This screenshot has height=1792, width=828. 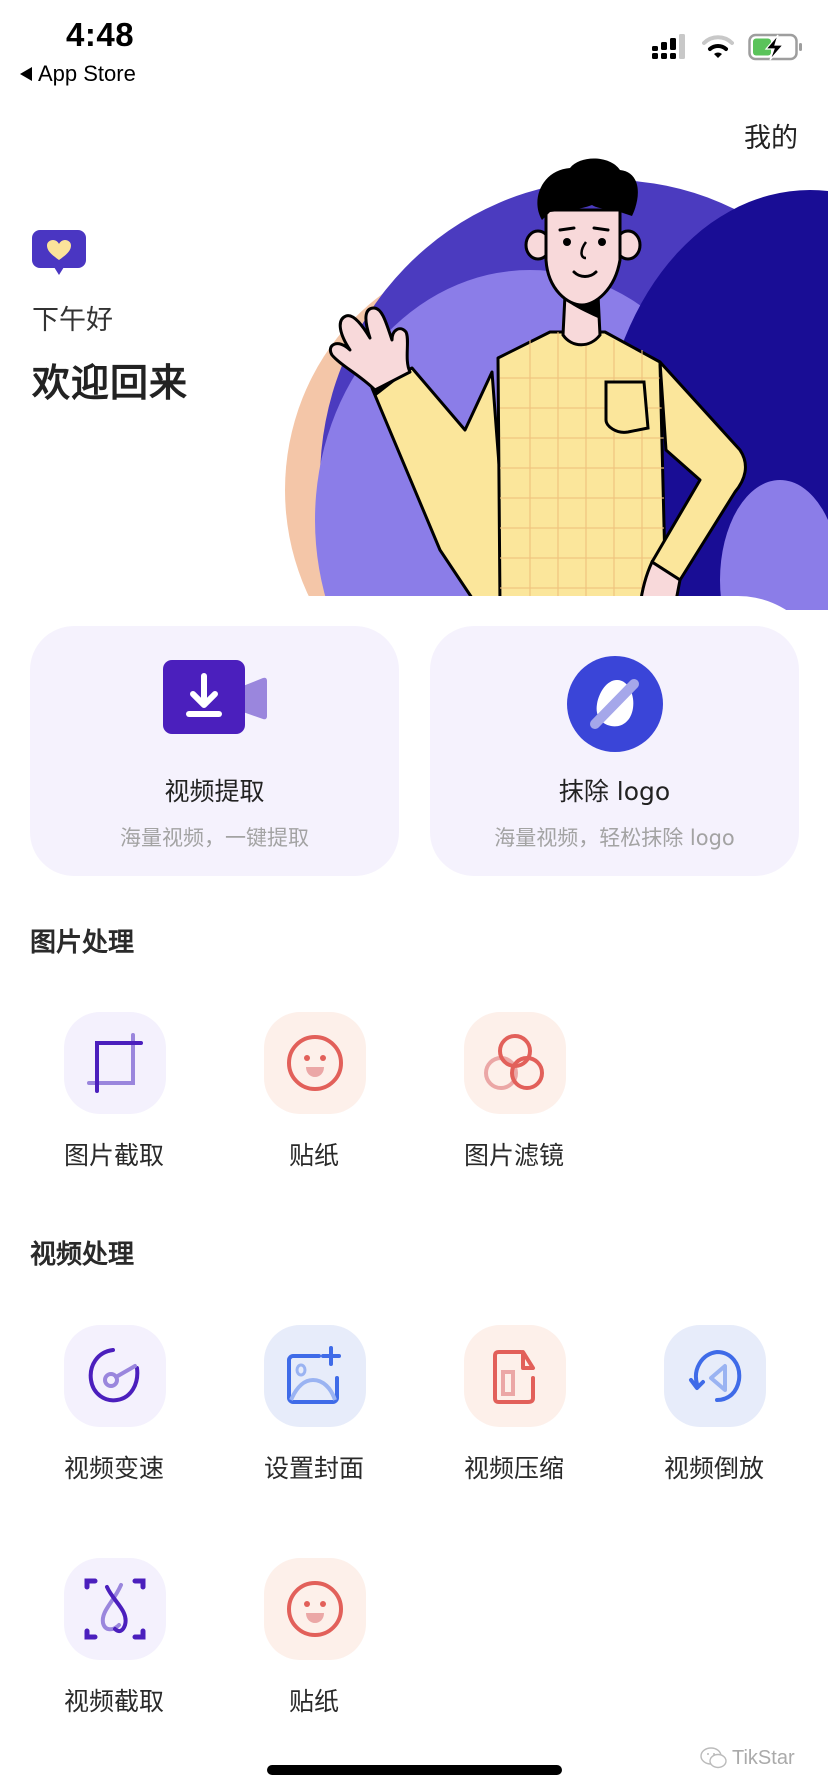 I want to click on tool-sticker: 贴纸, so click(x=314, y=1102).